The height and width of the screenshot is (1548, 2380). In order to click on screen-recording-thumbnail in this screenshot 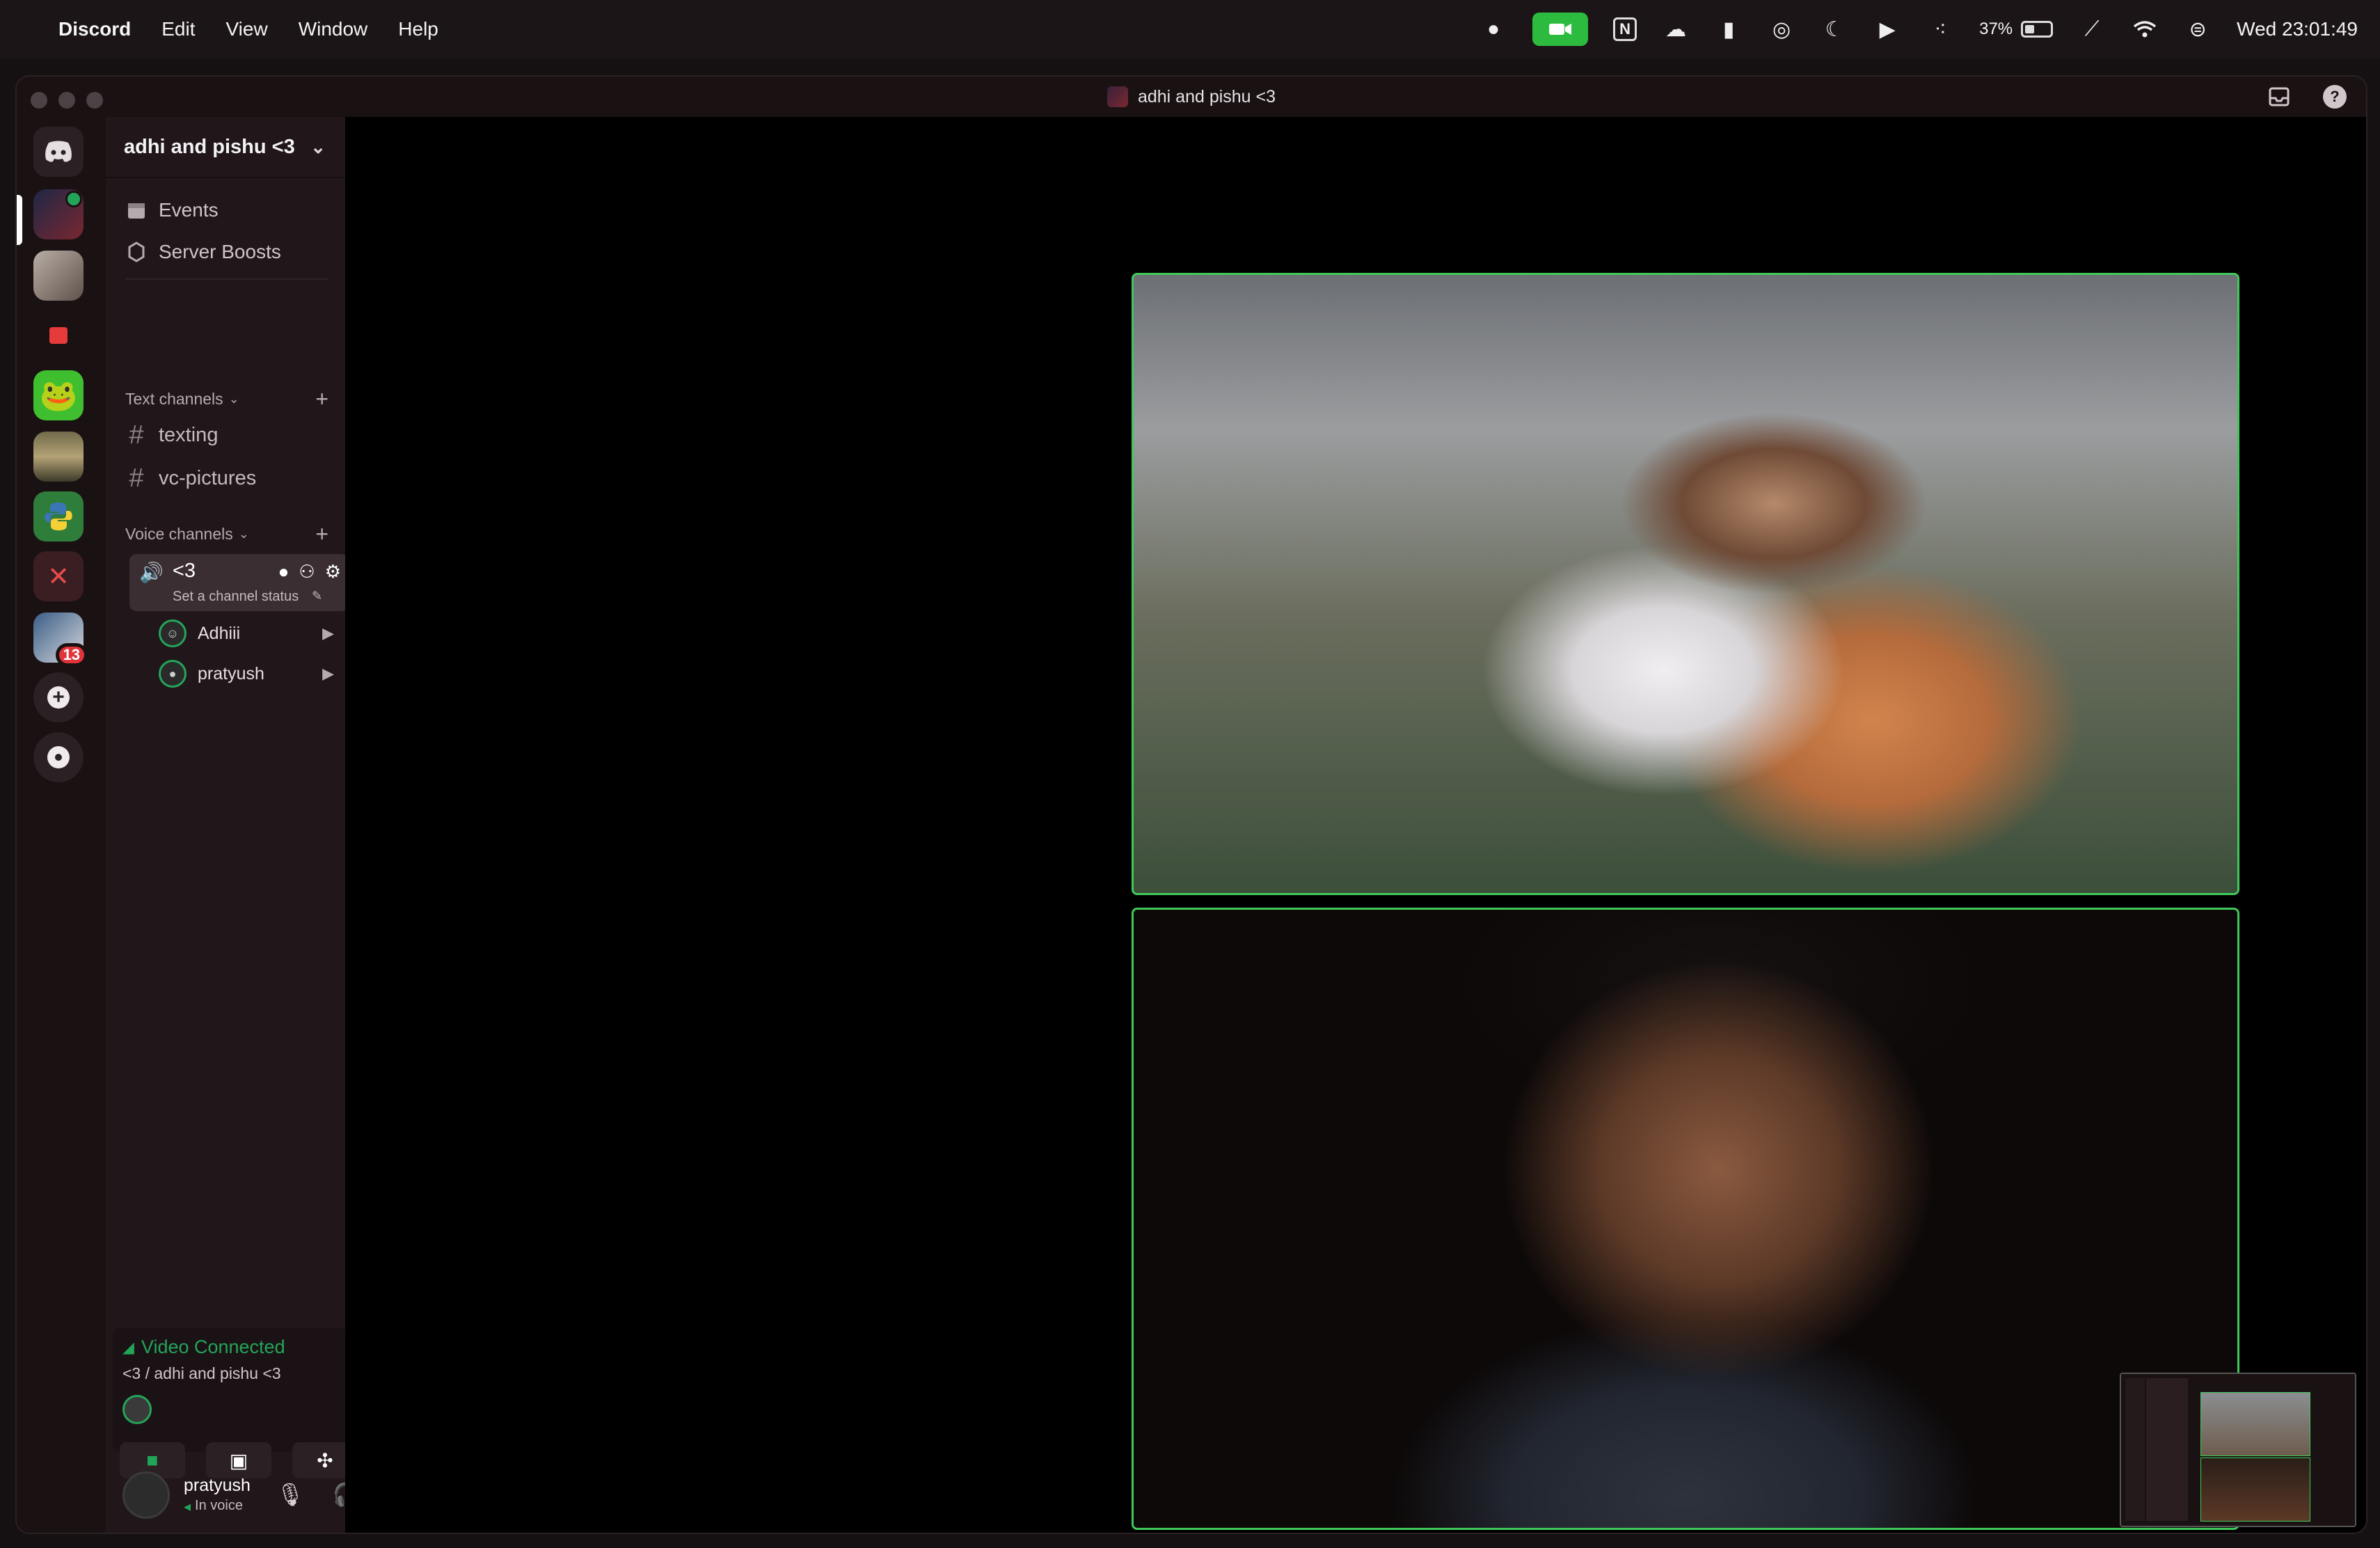, I will do `click(2238, 1450)`.